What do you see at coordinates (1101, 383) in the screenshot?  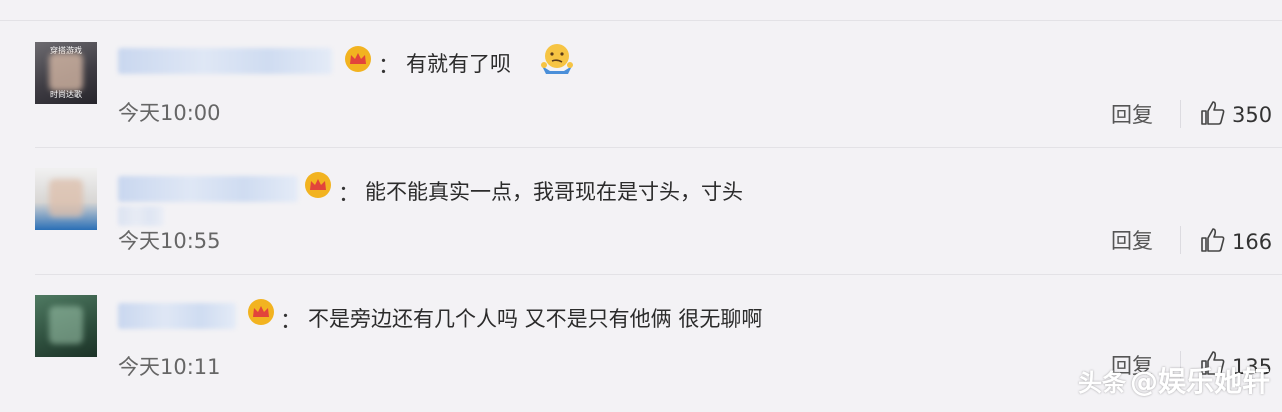 I see `watermark-logo: 头条` at bounding box center [1101, 383].